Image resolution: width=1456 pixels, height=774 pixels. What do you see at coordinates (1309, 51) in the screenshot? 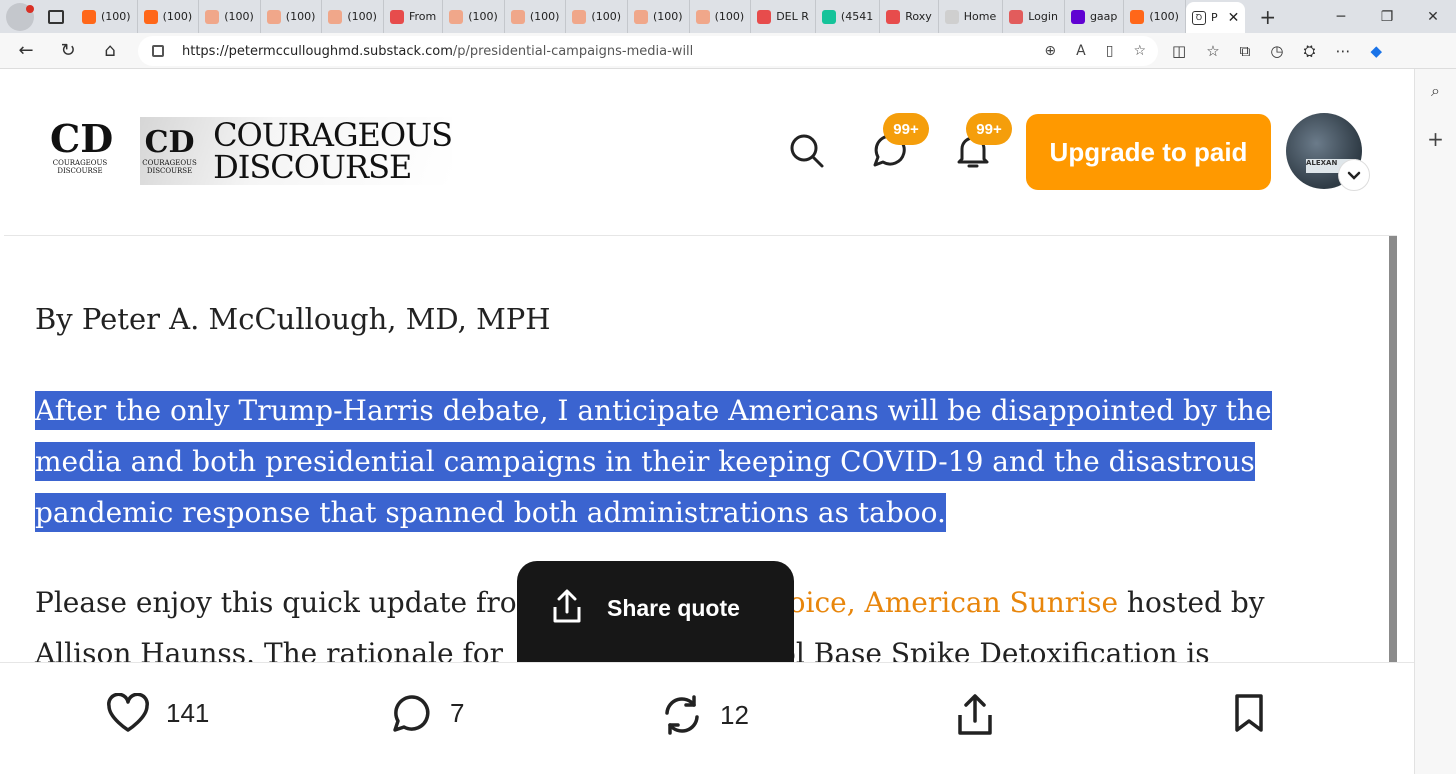
I see `extensions-icon: ⛭` at bounding box center [1309, 51].